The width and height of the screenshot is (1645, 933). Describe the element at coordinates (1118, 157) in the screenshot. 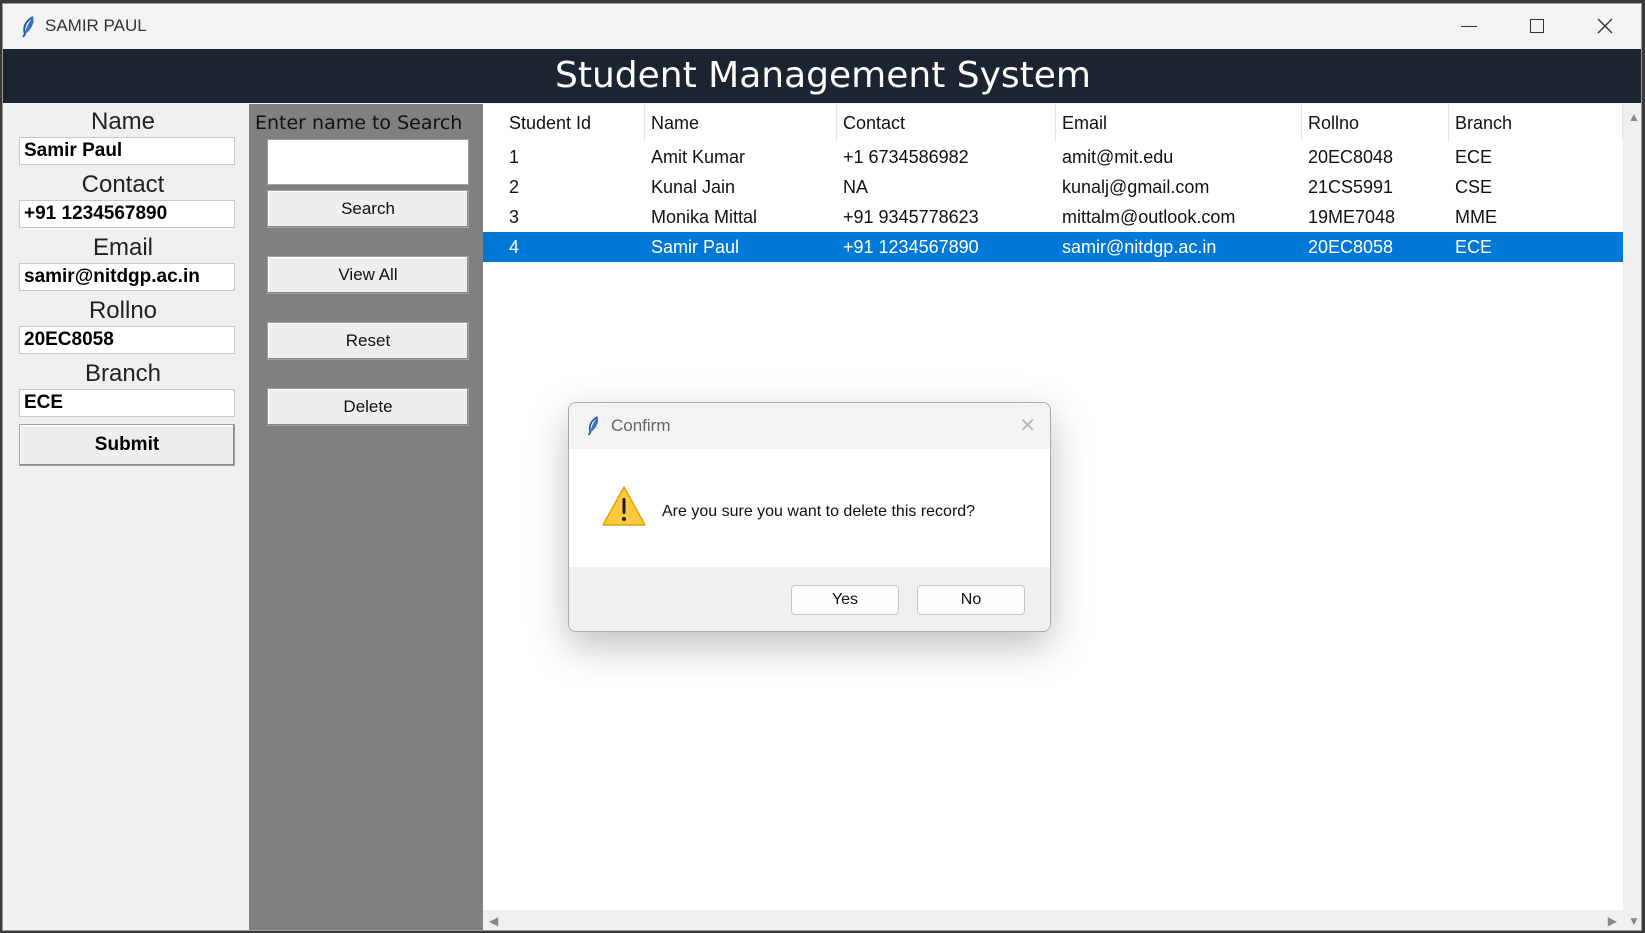

I see `cell-email: amit@mit.edu` at that location.